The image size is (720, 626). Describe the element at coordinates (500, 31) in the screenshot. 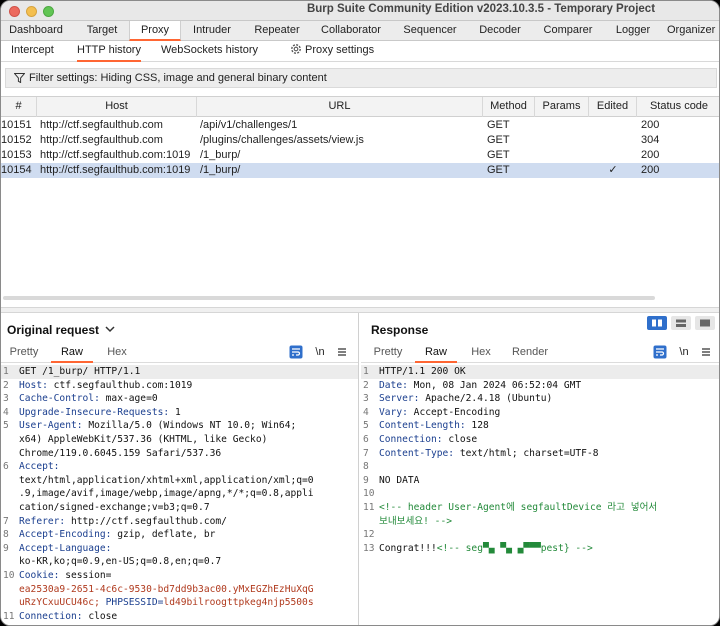

I see `tab-decoder: Decoder` at that location.